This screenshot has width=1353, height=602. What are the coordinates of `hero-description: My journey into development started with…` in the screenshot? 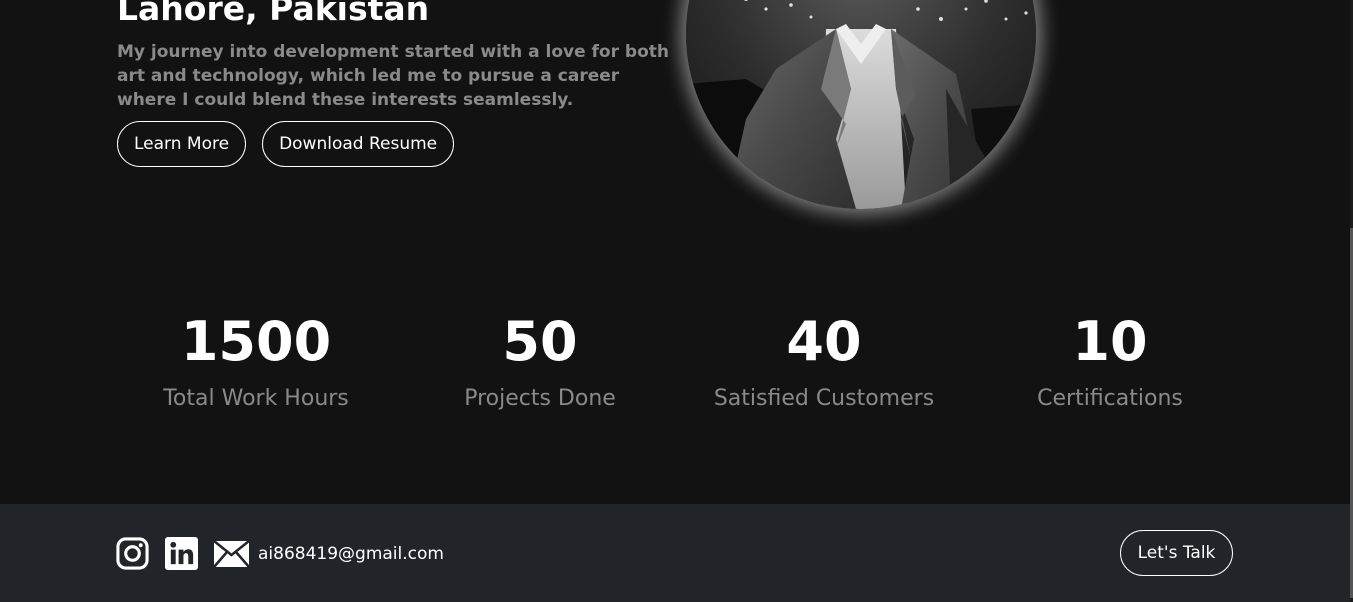 It's located at (393, 76).